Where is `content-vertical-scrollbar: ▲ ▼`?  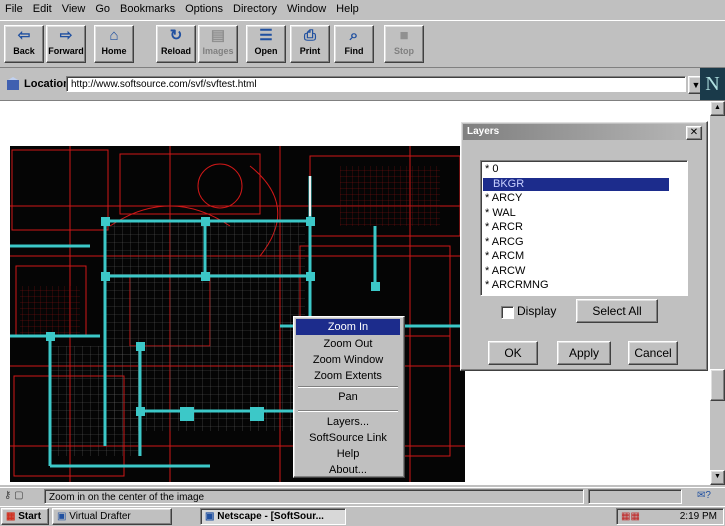
content-vertical-scrollbar: ▲ ▼ is located at coordinates (717, 293).